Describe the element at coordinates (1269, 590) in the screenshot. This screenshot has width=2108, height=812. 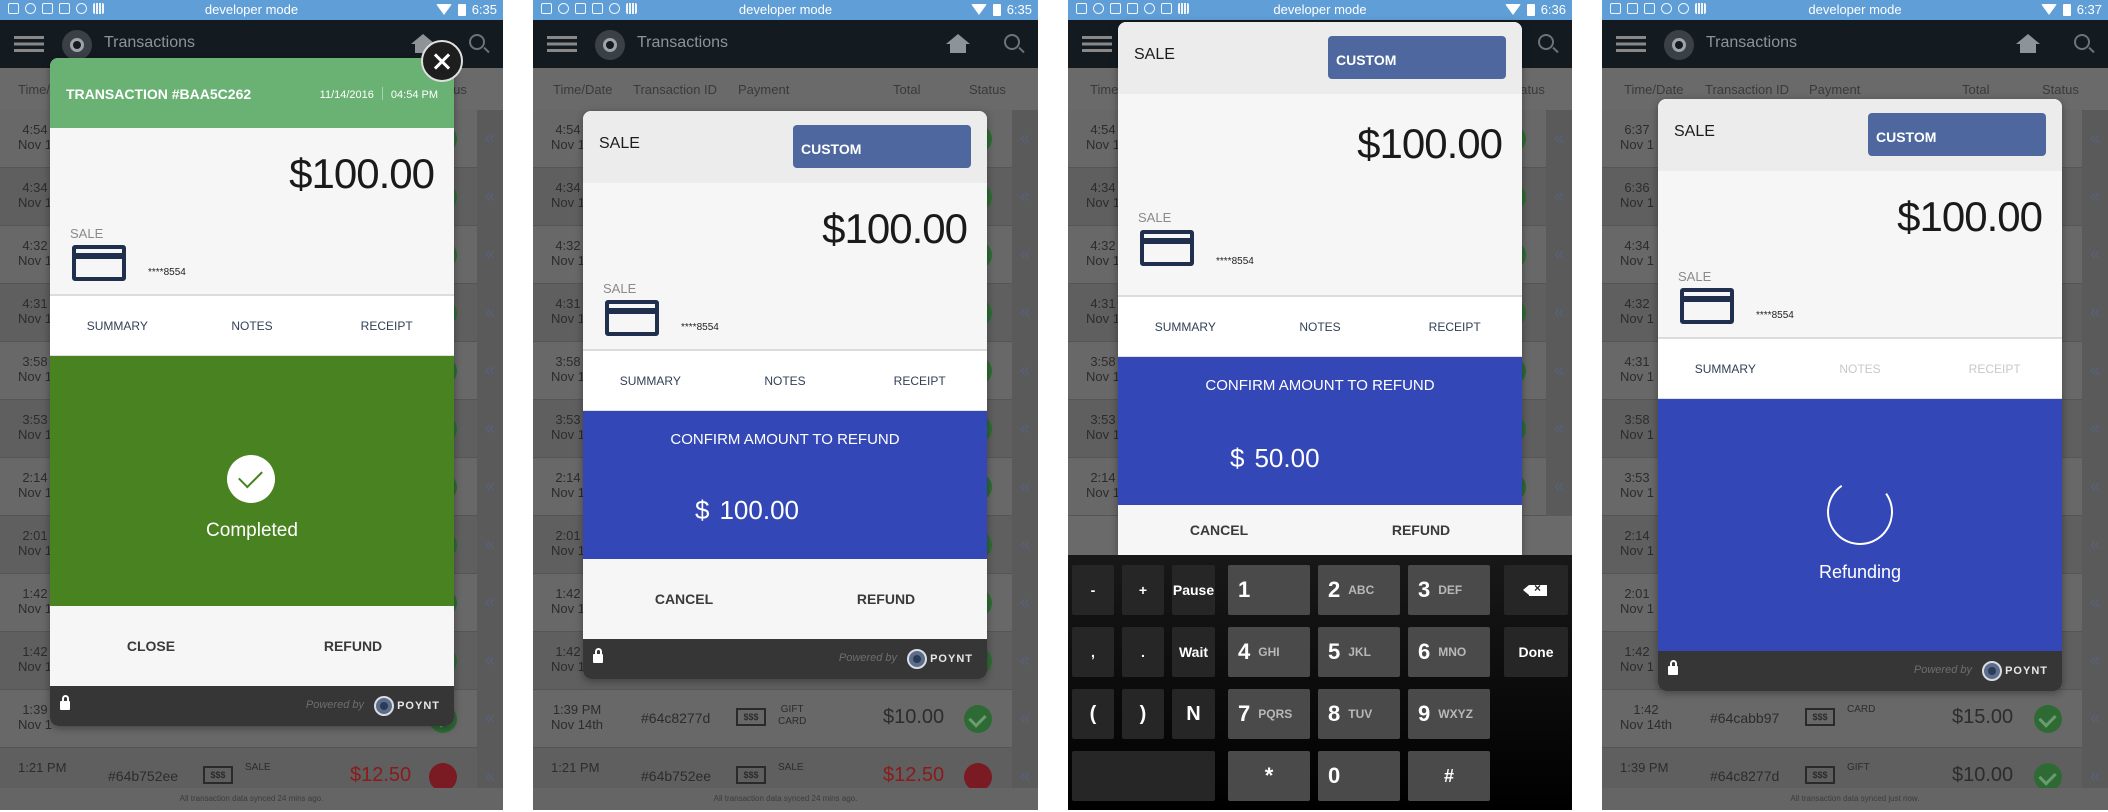
I see `key-1: 1` at that location.